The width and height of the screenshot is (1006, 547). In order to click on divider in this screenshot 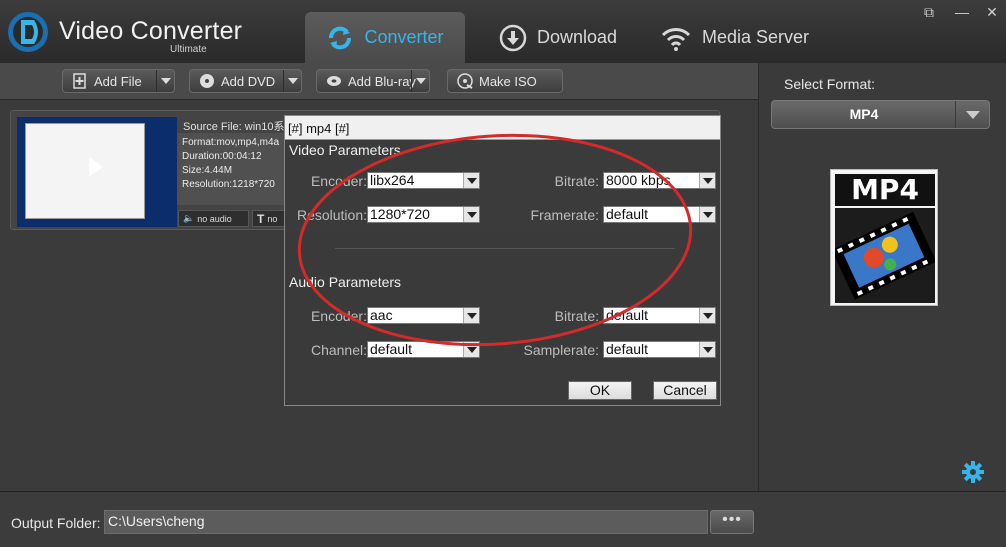, I will do `click(505, 248)`.